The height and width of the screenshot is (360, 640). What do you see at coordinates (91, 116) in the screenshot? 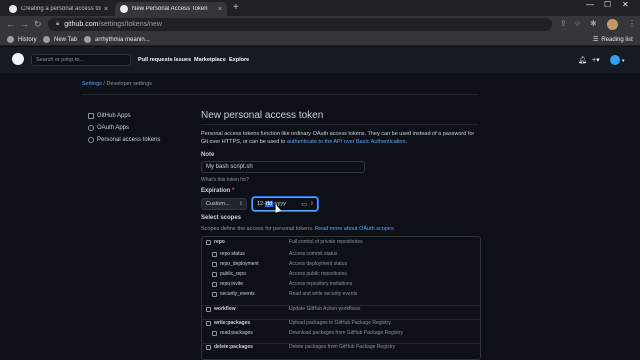
I see `apps-icon` at bounding box center [91, 116].